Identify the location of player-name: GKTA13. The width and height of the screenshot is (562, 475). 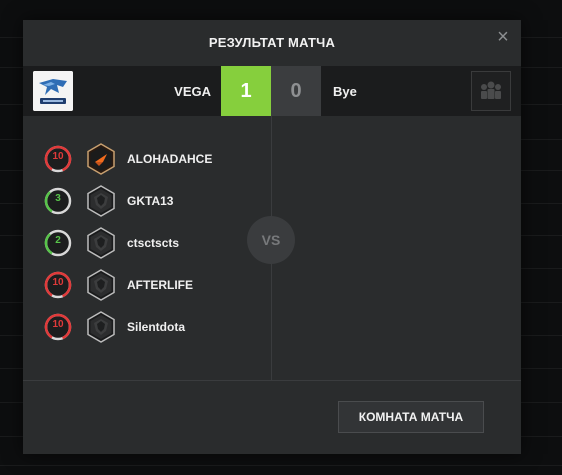
(150, 201).